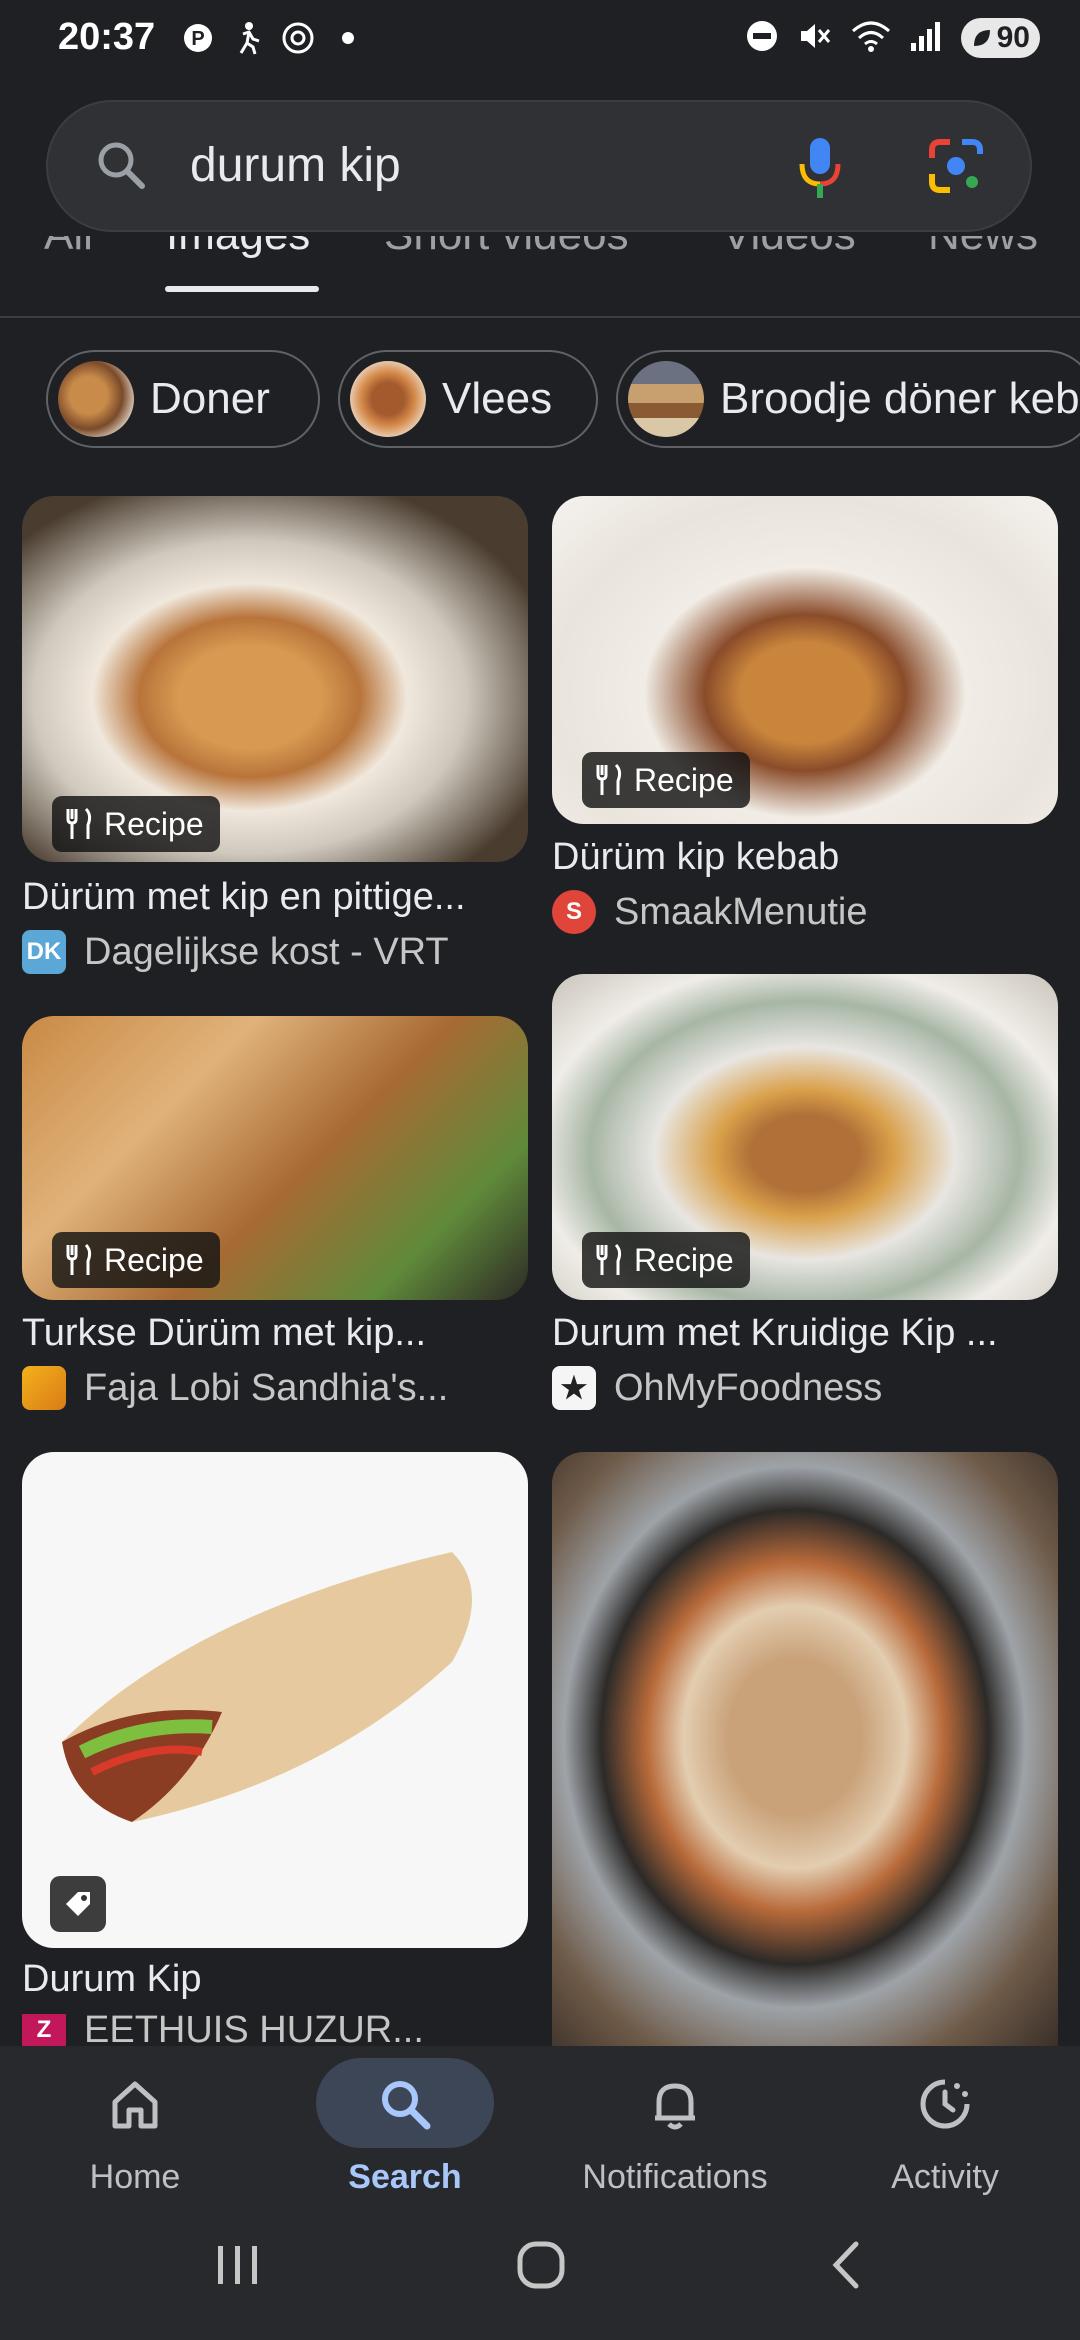  I want to click on nav-home, so click(135, 2099).